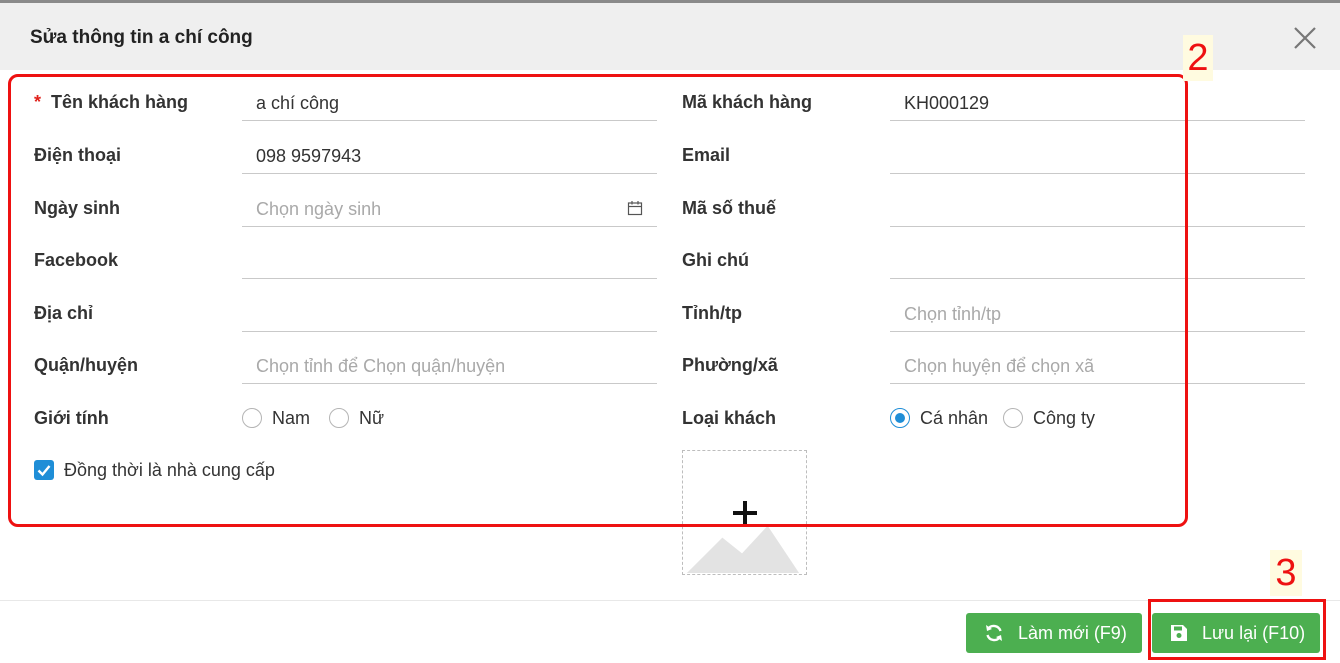 The height and width of the screenshot is (663, 1340). Describe the element at coordinates (141, 37) in the screenshot. I see `dialog-title: Sửa thông tin a chí công` at that location.